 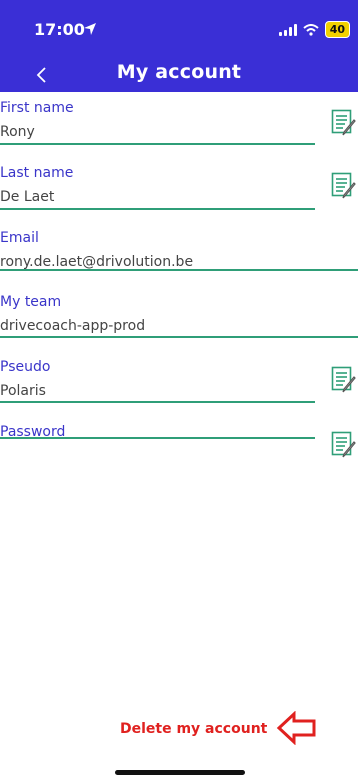 What do you see at coordinates (337, 29) in the screenshot?
I see `battery-icon: 40` at bounding box center [337, 29].